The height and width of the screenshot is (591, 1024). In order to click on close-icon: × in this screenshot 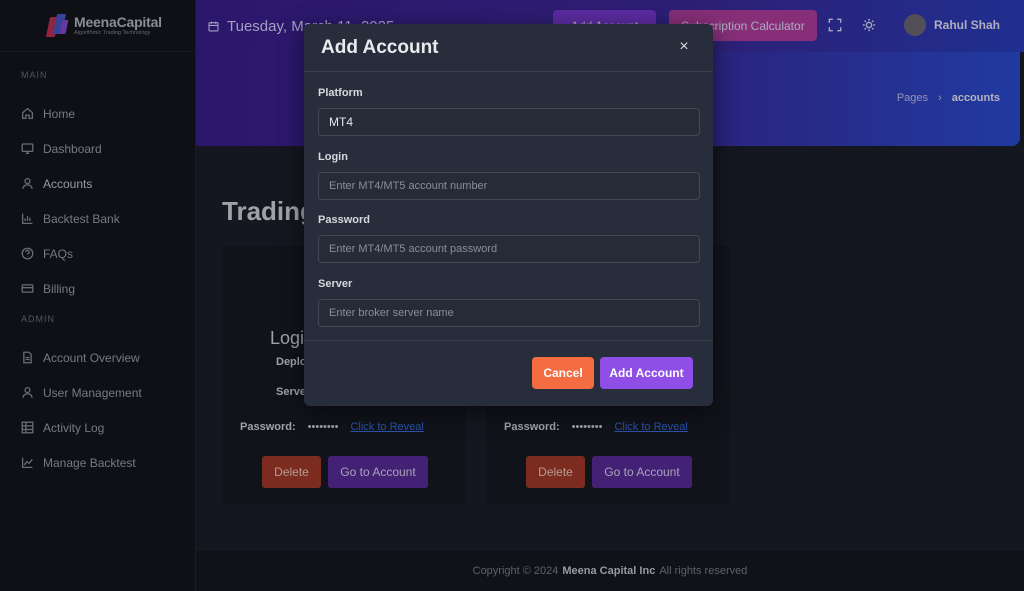, I will do `click(684, 47)`.